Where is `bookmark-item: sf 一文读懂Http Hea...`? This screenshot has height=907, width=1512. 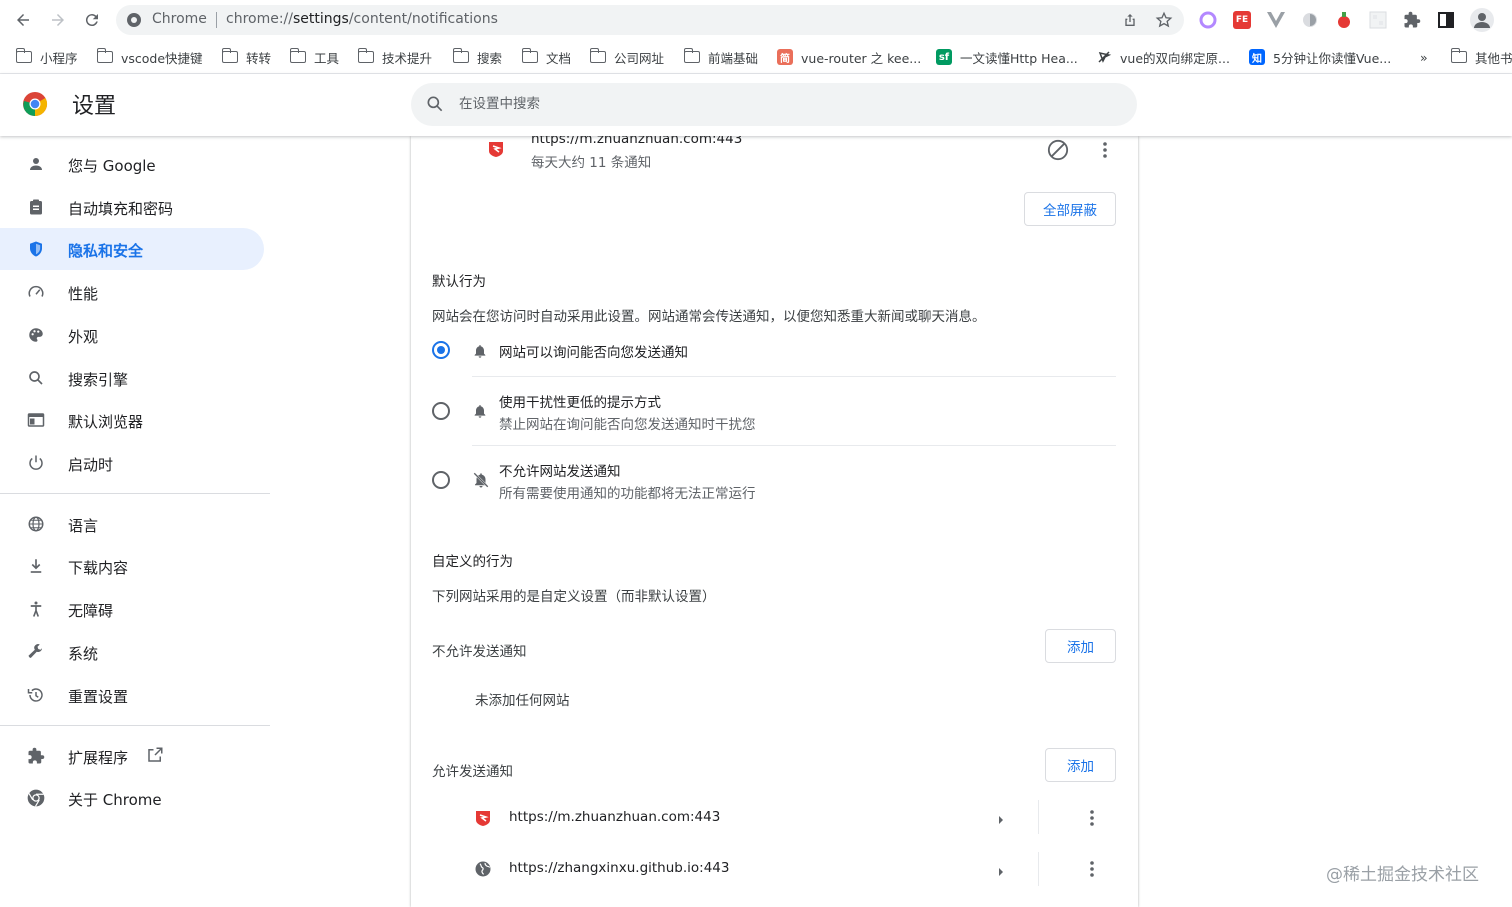 bookmark-item: sf 一文读懂Http Hea... is located at coordinates (1007, 57).